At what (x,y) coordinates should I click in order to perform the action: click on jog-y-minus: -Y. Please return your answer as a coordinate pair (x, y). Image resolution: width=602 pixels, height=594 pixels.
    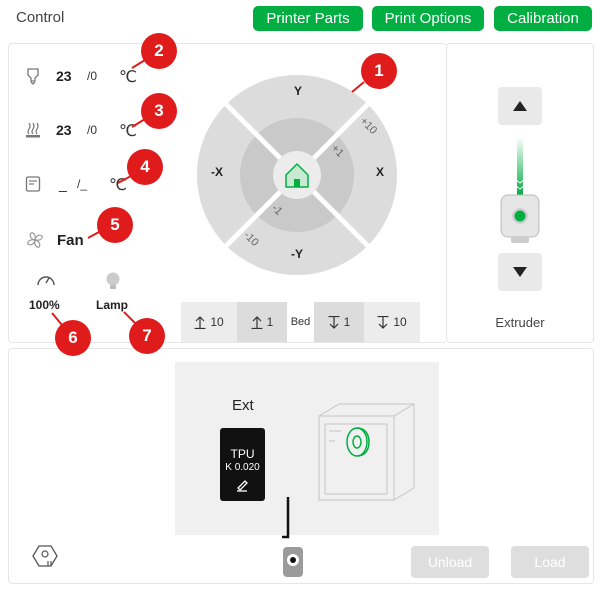
    Looking at the image, I should click on (297, 254).